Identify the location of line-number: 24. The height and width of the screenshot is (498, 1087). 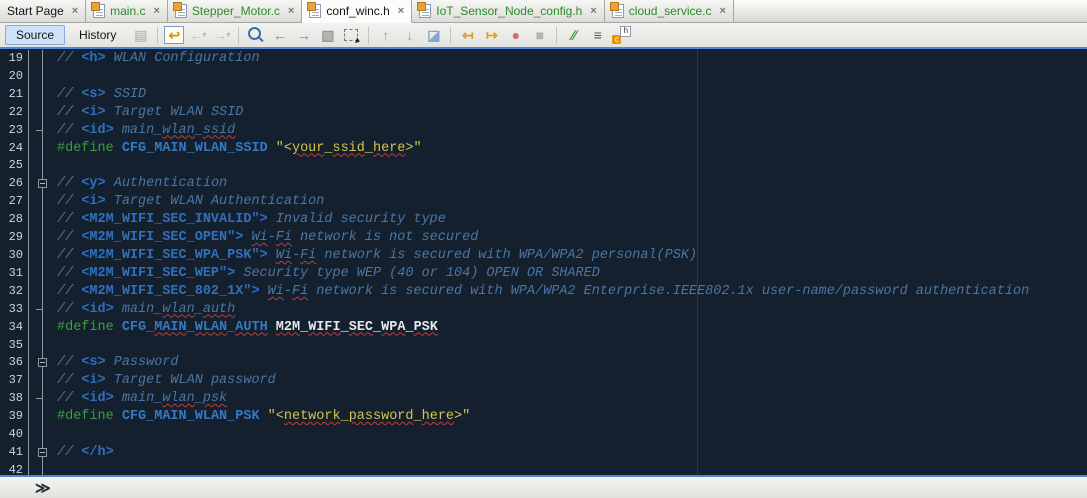
(14, 148).